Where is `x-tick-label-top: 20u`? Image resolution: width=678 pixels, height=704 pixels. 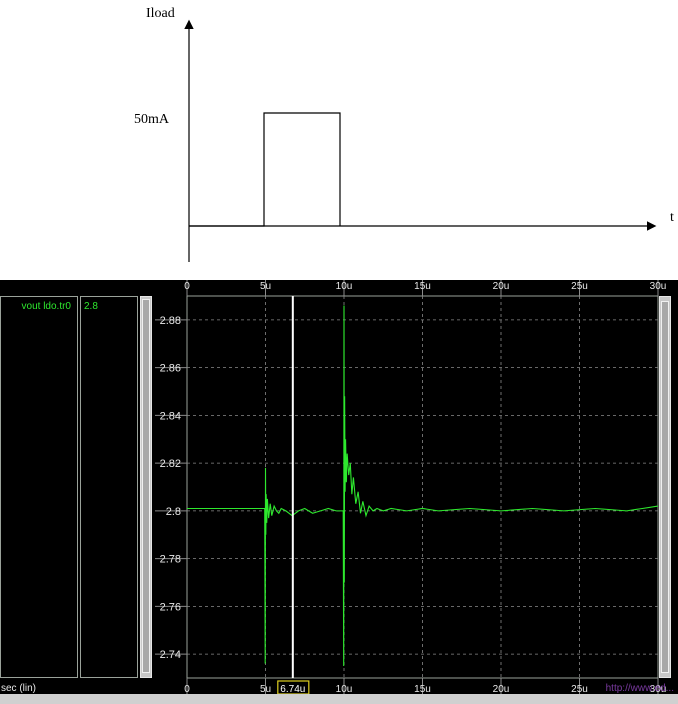 x-tick-label-top: 20u is located at coordinates (501, 286).